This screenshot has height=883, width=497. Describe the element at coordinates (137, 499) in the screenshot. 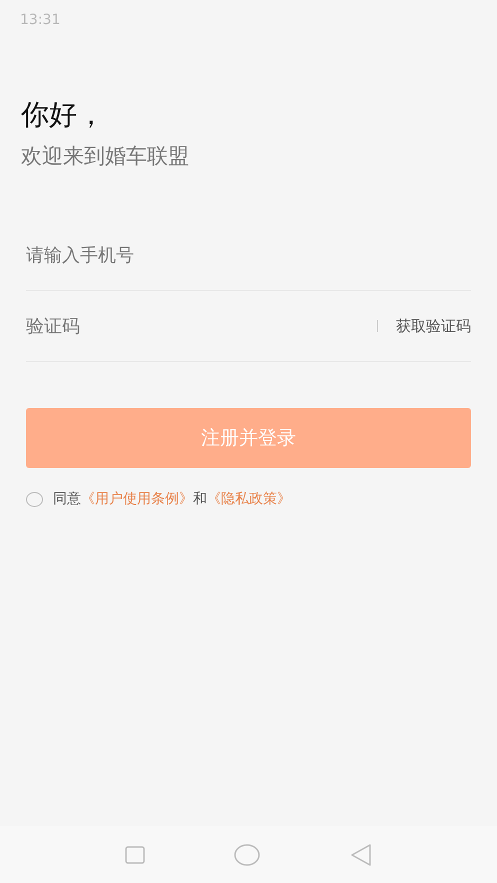

I see `terms-link: 《用户使用条例》` at that location.